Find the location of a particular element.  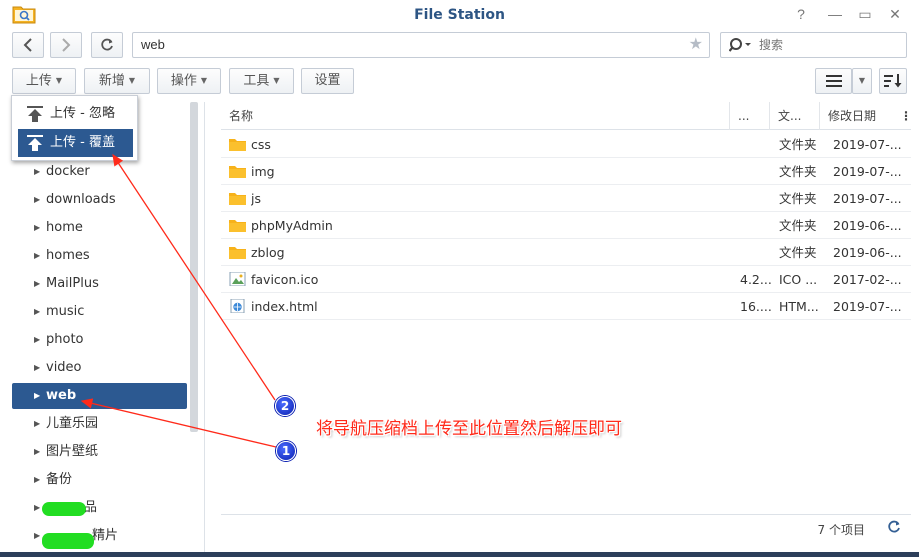

step-badge-2: 2 is located at coordinates (285, 406).